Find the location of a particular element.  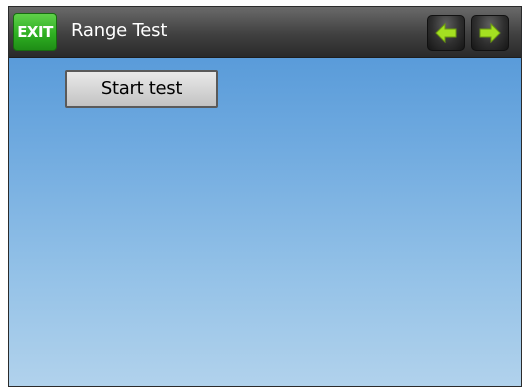

arrow-left-icon is located at coordinates (446, 33).